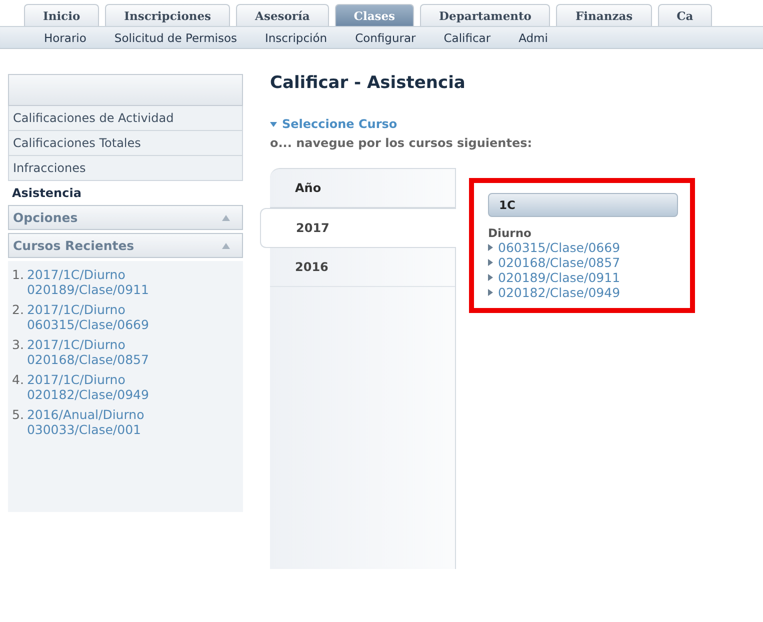  Describe the element at coordinates (125, 143) in the screenshot. I see `sidebar-item: Calificaciones Totales` at that location.